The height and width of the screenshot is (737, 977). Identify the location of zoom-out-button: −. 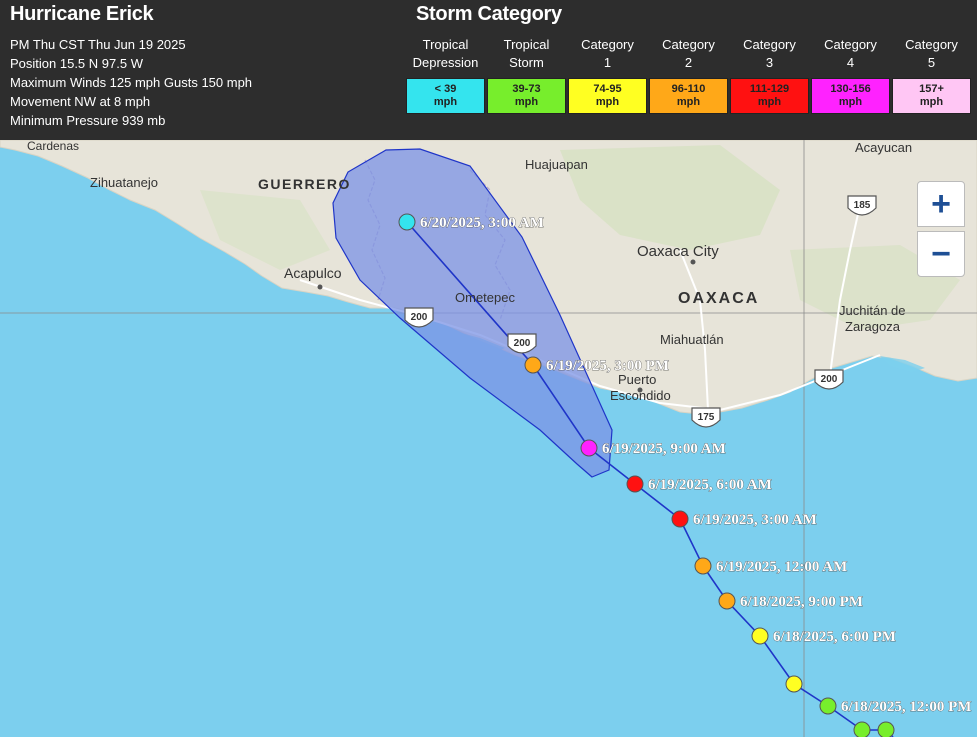
(941, 254).